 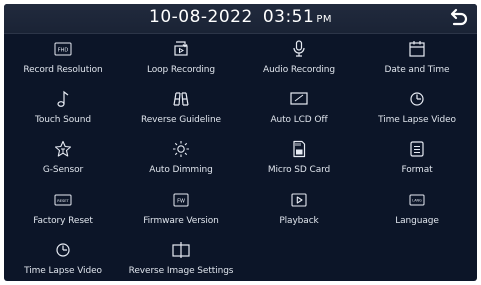 What do you see at coordinates (63, 148) in the screenshot?
I see `g-sensor-icon` at bounding box center [63, 148].